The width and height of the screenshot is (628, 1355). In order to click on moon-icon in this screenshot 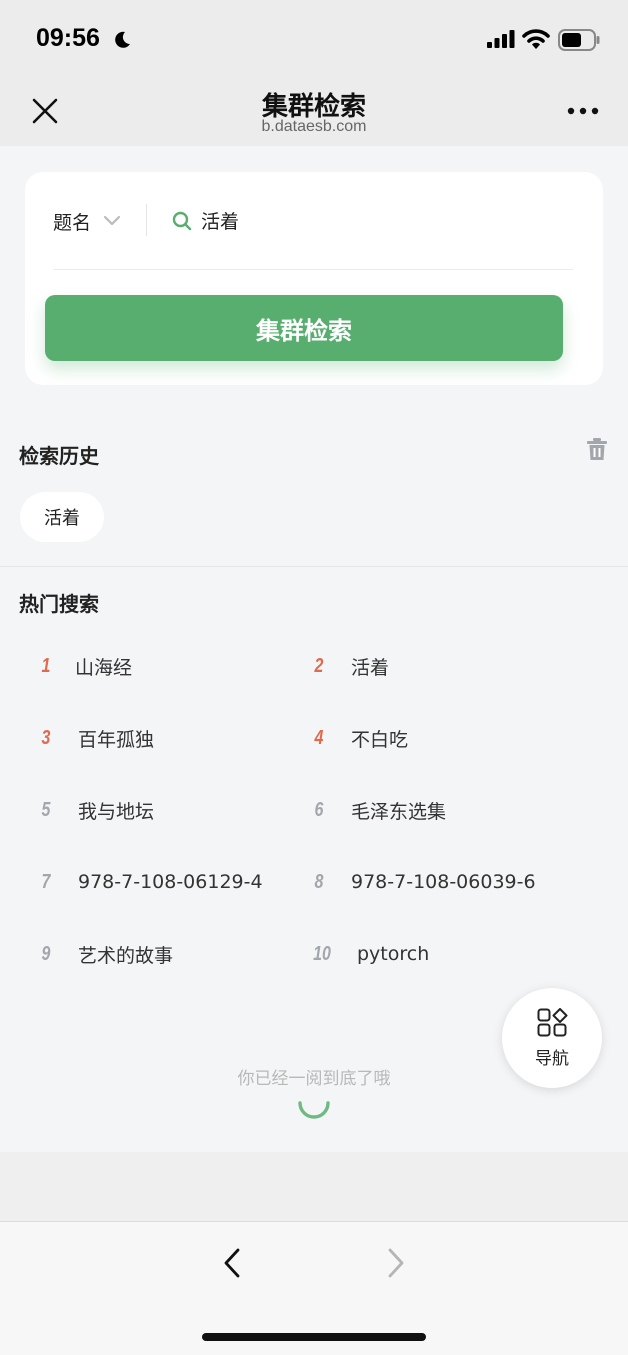, I will do `click(122, 39)`.